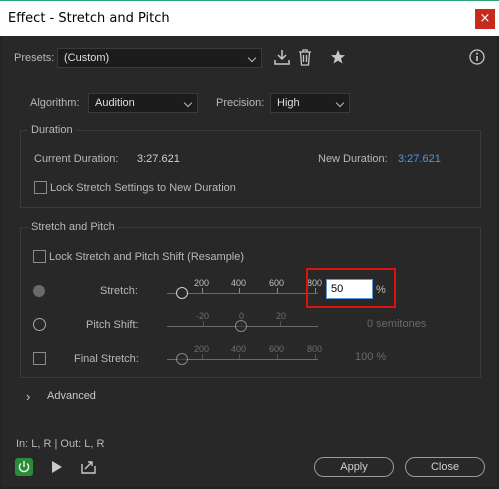 The width and height of the screenshot is (499, 489). What do you see at coordinates (158, 159) in the screenshot?
I see `current-duration-value: 3:27.621` at bounding box center [158, 159].